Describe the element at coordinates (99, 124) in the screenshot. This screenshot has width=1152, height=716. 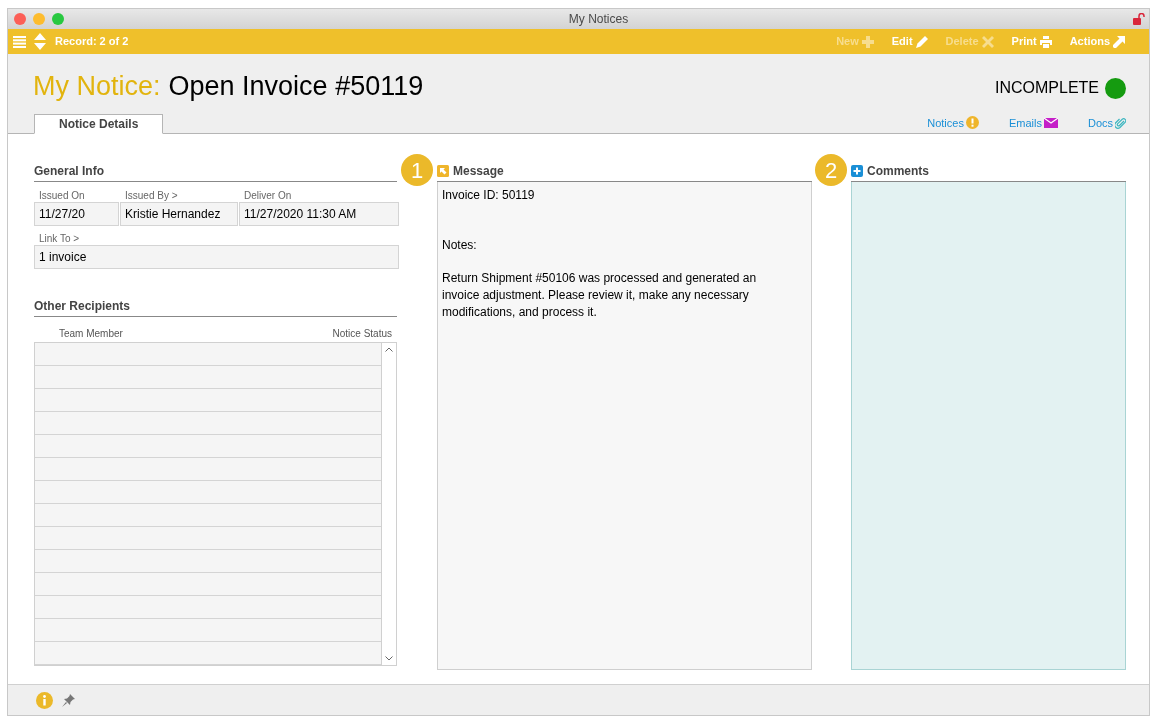
I see `tab: Notice Details` at that location.